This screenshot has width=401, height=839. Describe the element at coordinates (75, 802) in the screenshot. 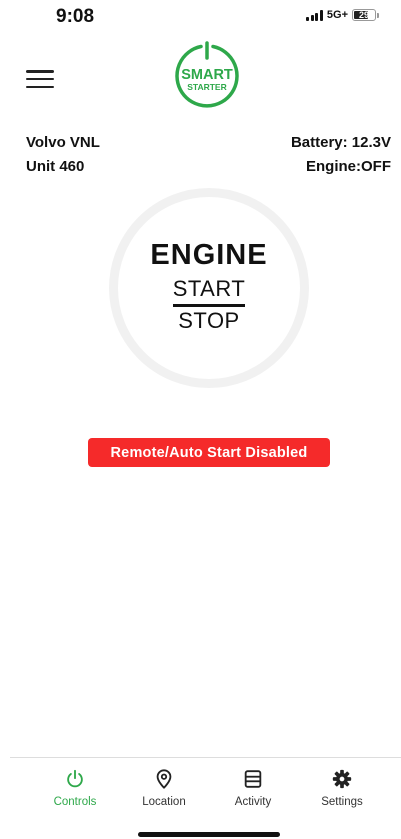

I see `tab-label-controls: Controls` at that location.